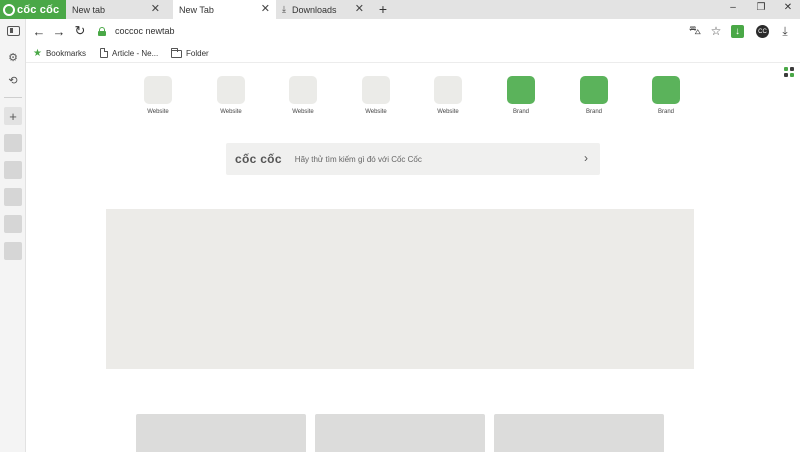 The image size is (800, 452). I want to click on tab-downloads: ⤓ Downloads ✕, so click(323, 9).